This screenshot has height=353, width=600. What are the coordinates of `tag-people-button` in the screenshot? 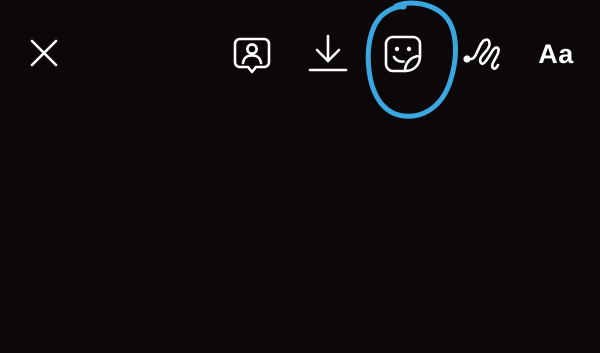 It's located at (252, 55).